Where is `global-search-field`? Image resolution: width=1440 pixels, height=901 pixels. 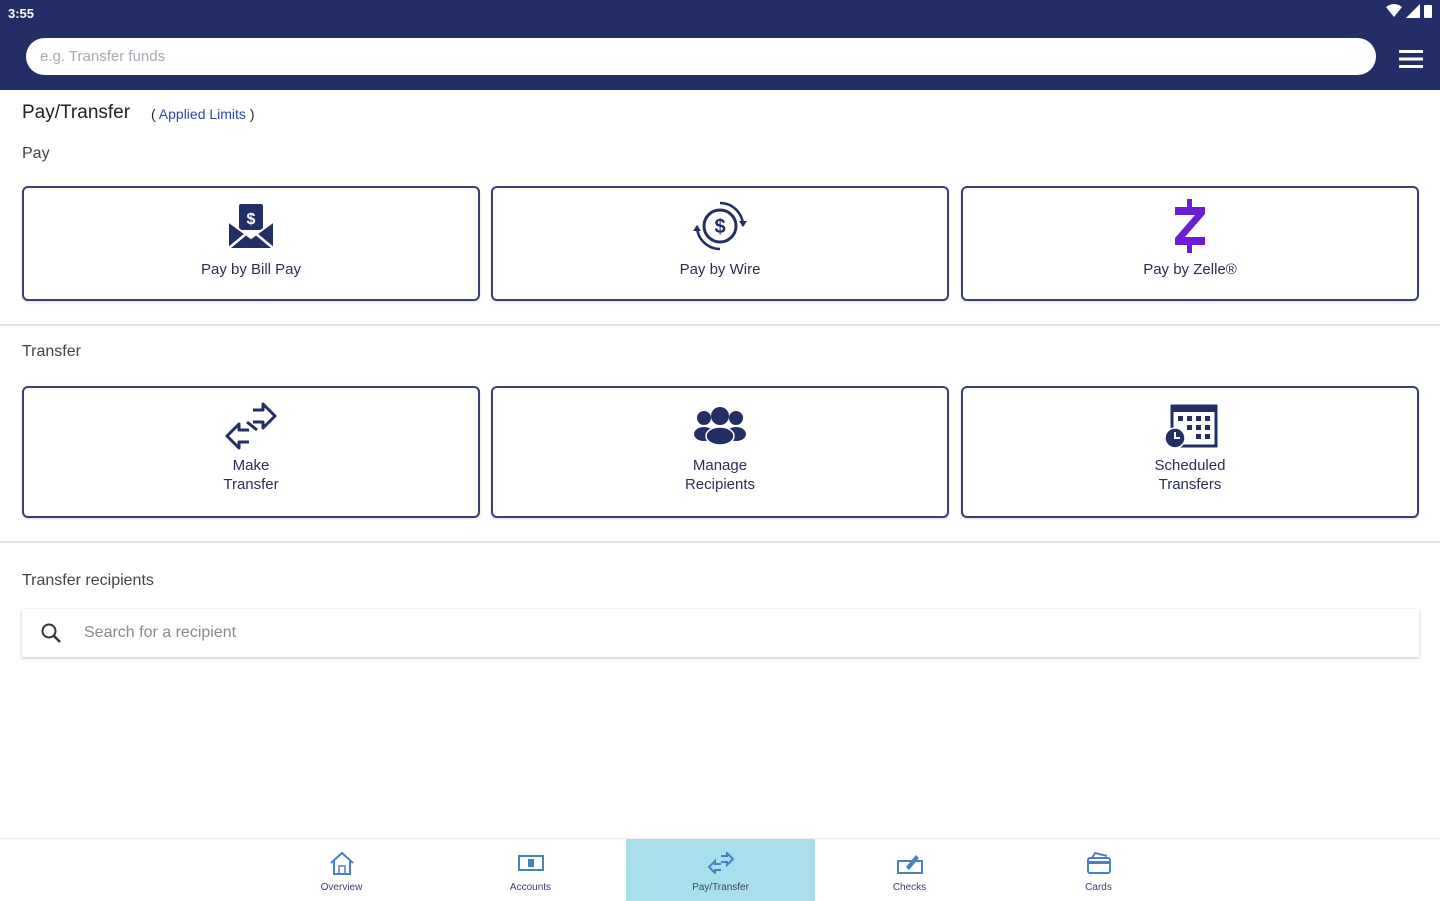
global-search-field is located at coordinates (701, 56).